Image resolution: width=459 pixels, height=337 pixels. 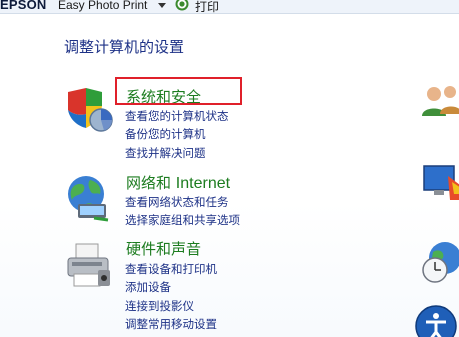 What do you see at coordinates (162, 5) in the screenshot?
I see `dropdown-arrow-icon` at bounding box center [162, 5].